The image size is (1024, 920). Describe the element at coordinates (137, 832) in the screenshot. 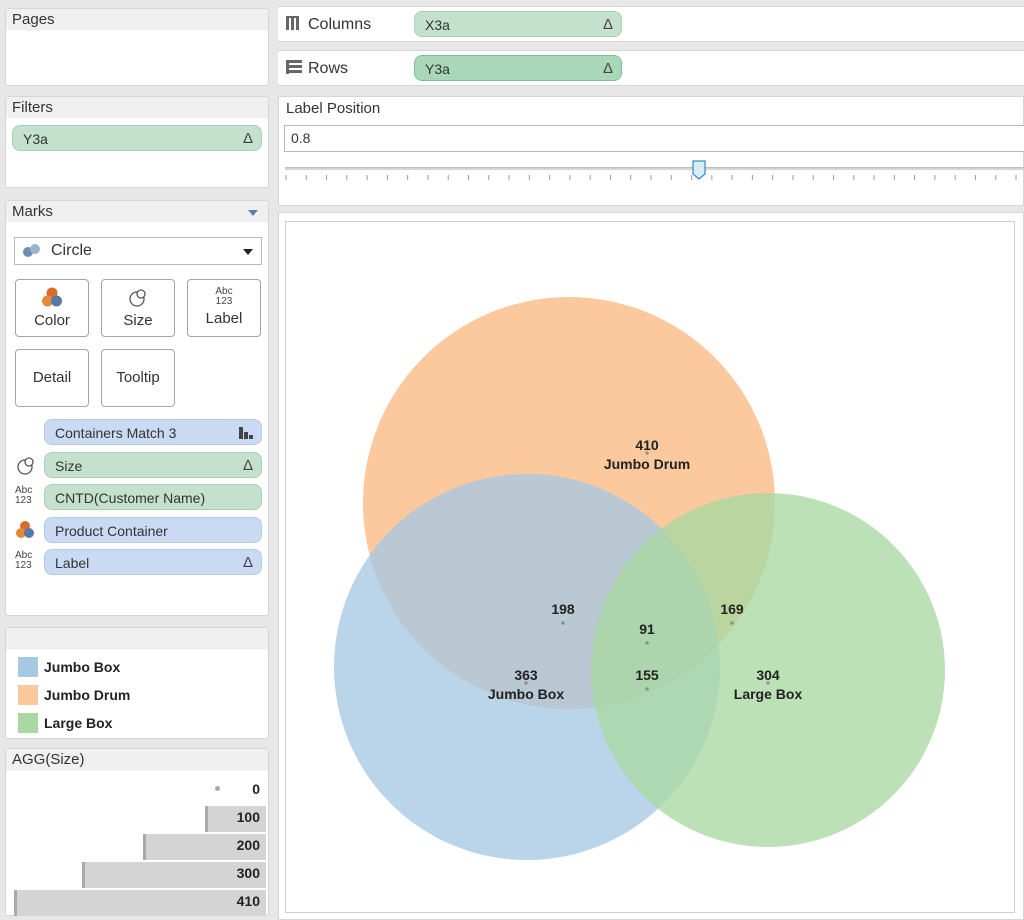

I see `size-legend-panel: AGG(Size) 0 100 200 300 410` at that location.